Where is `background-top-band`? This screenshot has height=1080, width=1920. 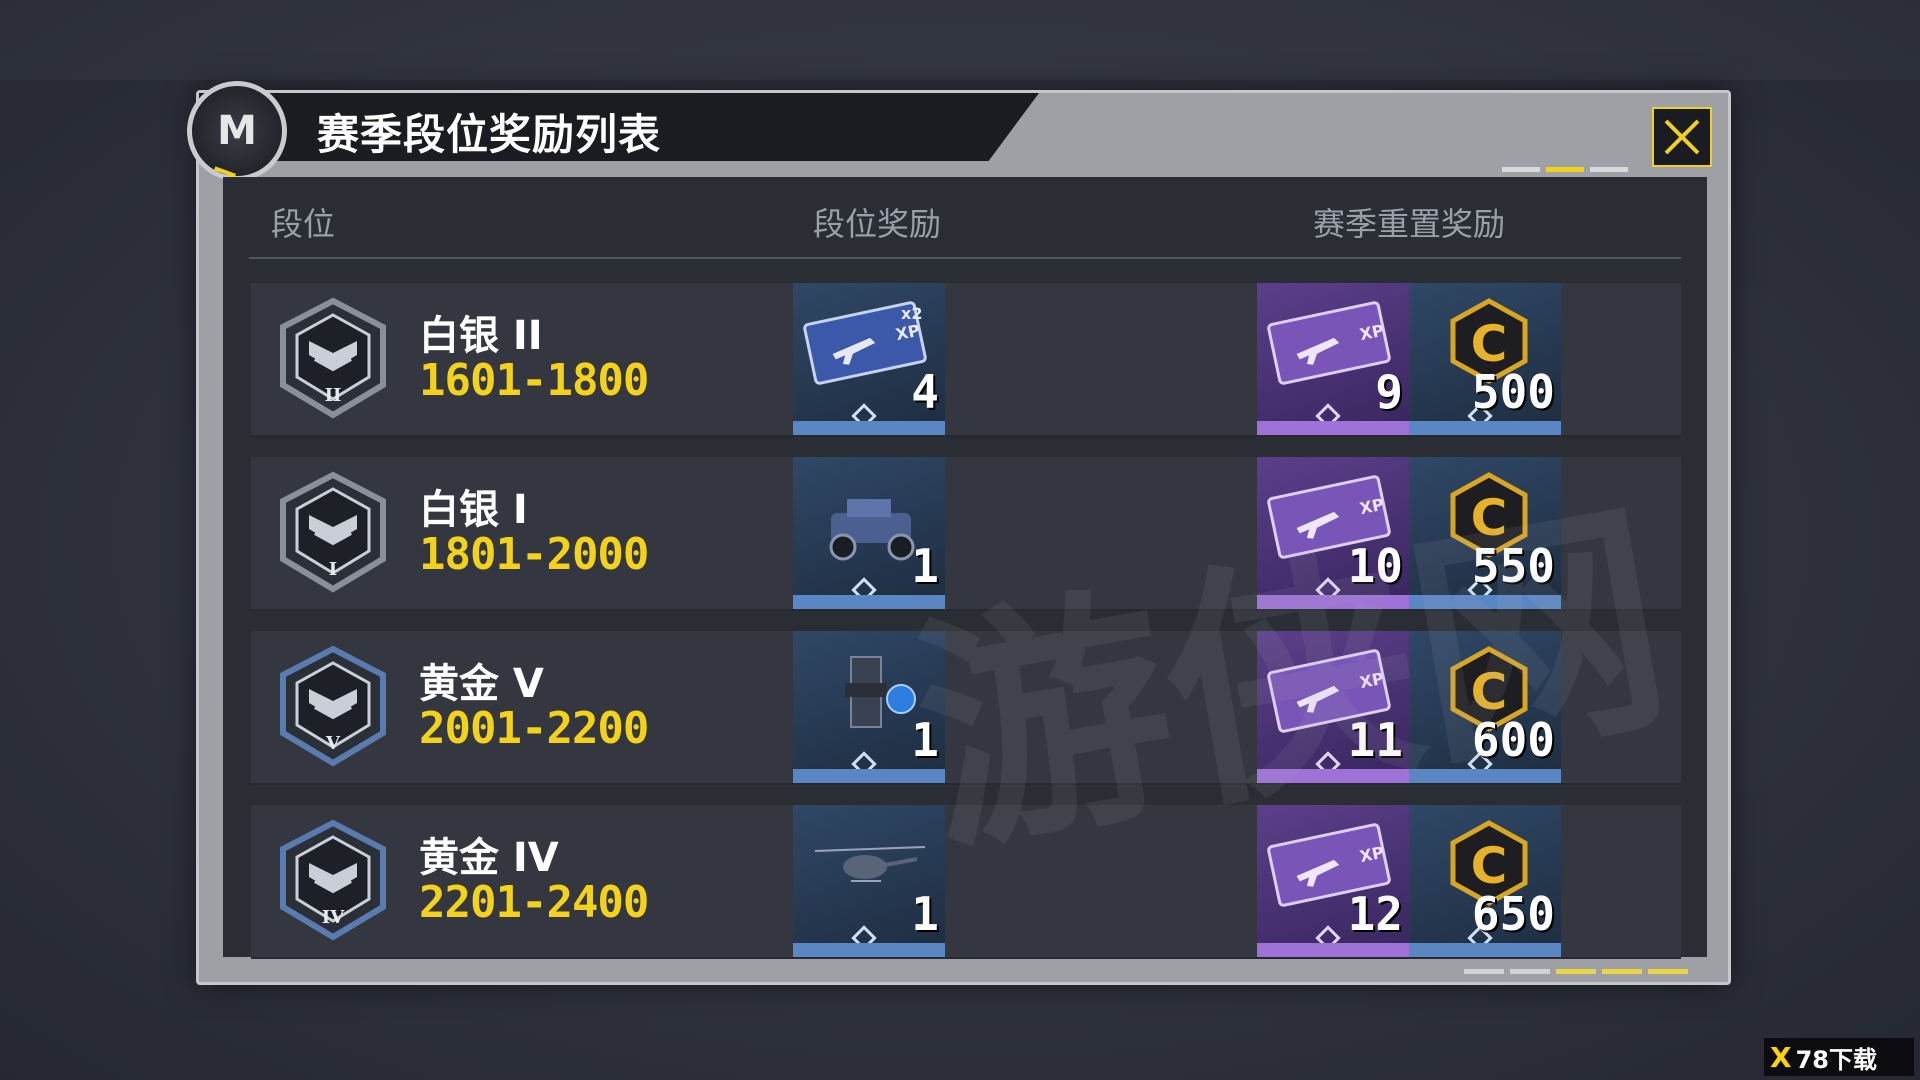 background-top-band is located at coordinates (960, 40).